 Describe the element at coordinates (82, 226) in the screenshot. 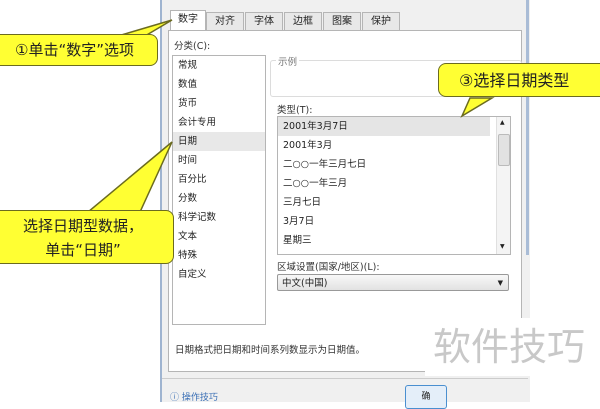

I see `callout-2-line1: 选择日期型数据，` at that location.